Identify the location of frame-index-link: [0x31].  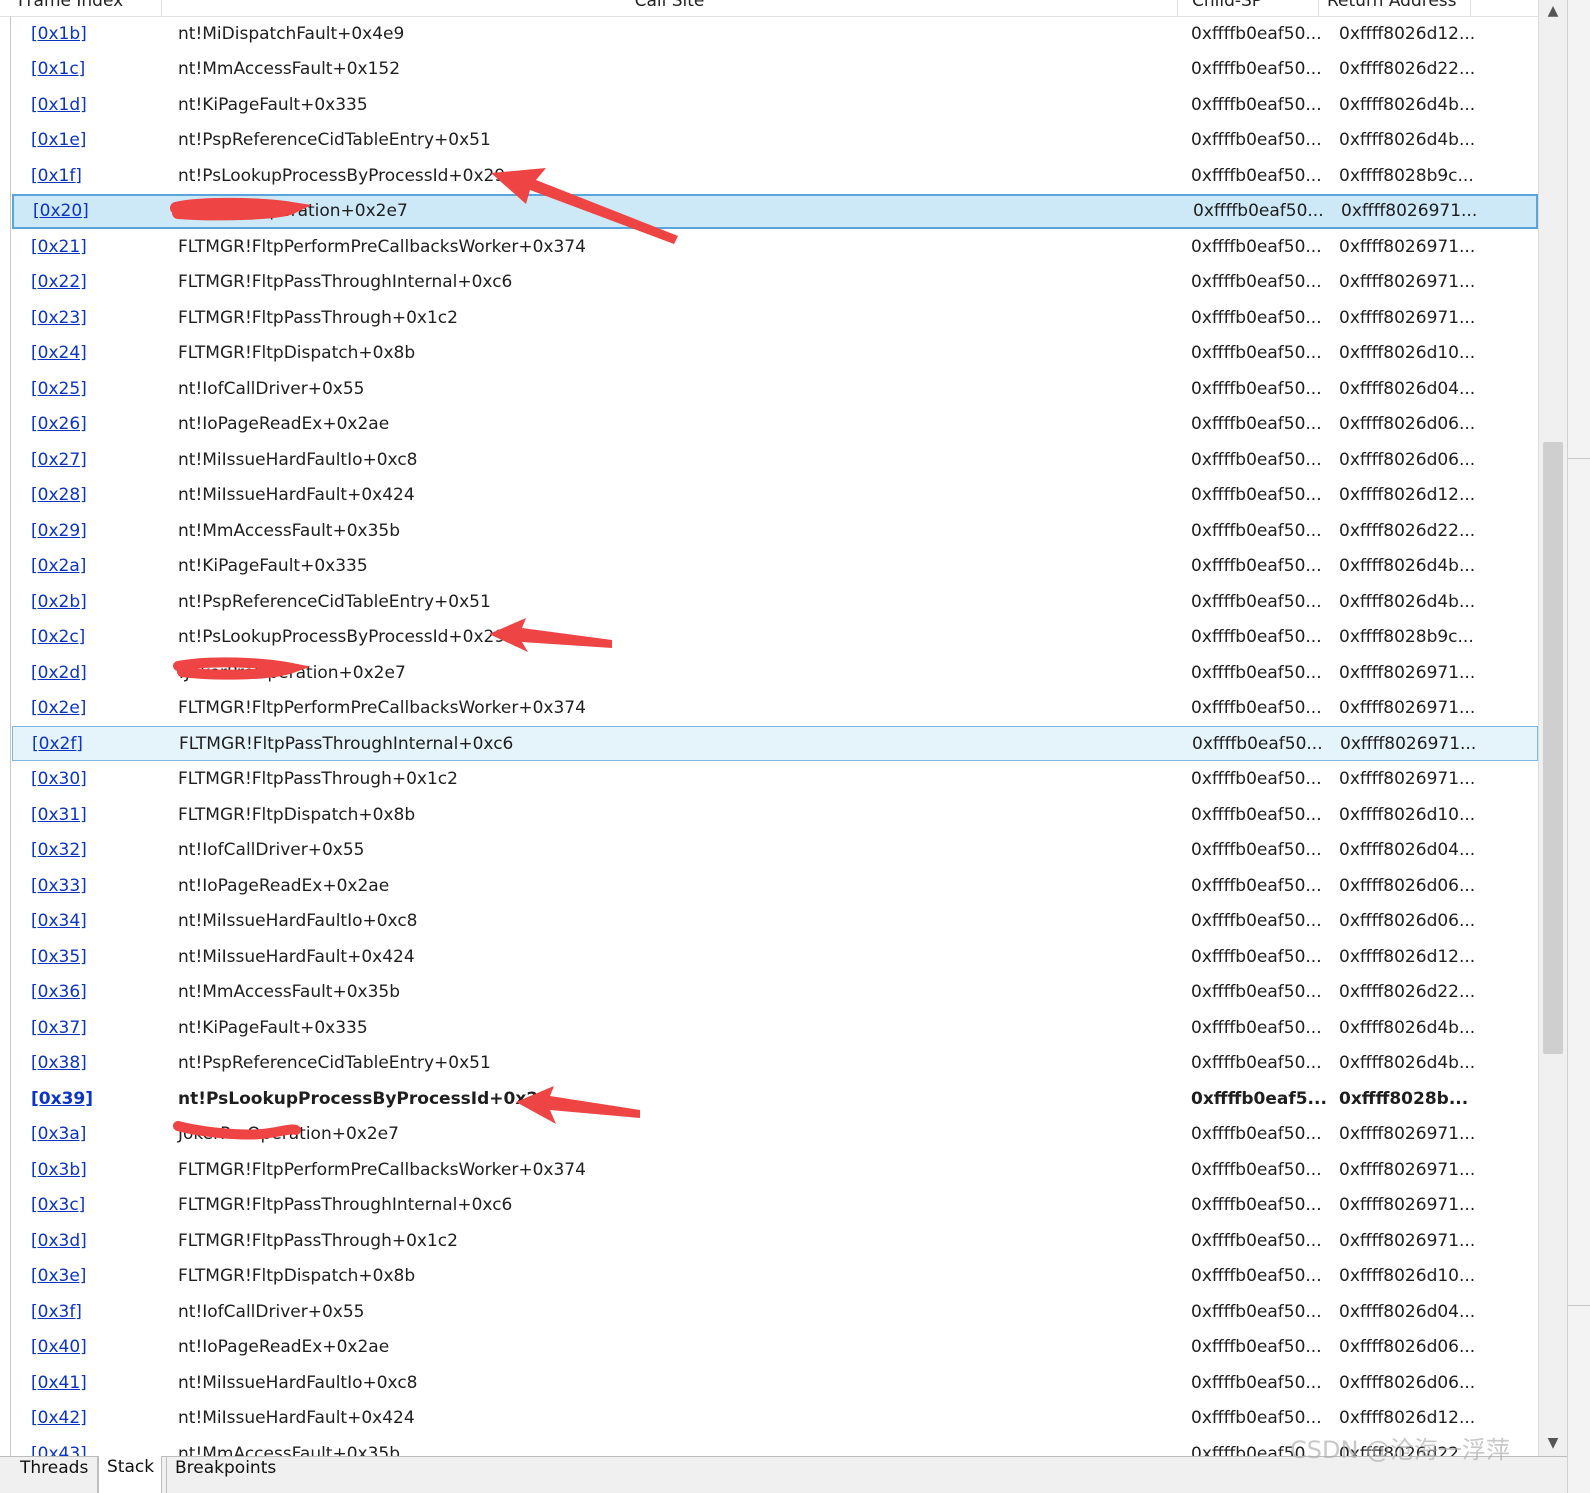
(59, 814).